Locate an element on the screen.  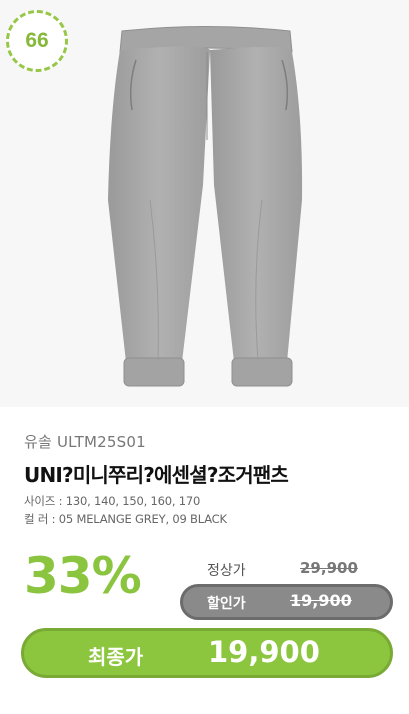
final-price-bar is located at coordinates (207, 653).